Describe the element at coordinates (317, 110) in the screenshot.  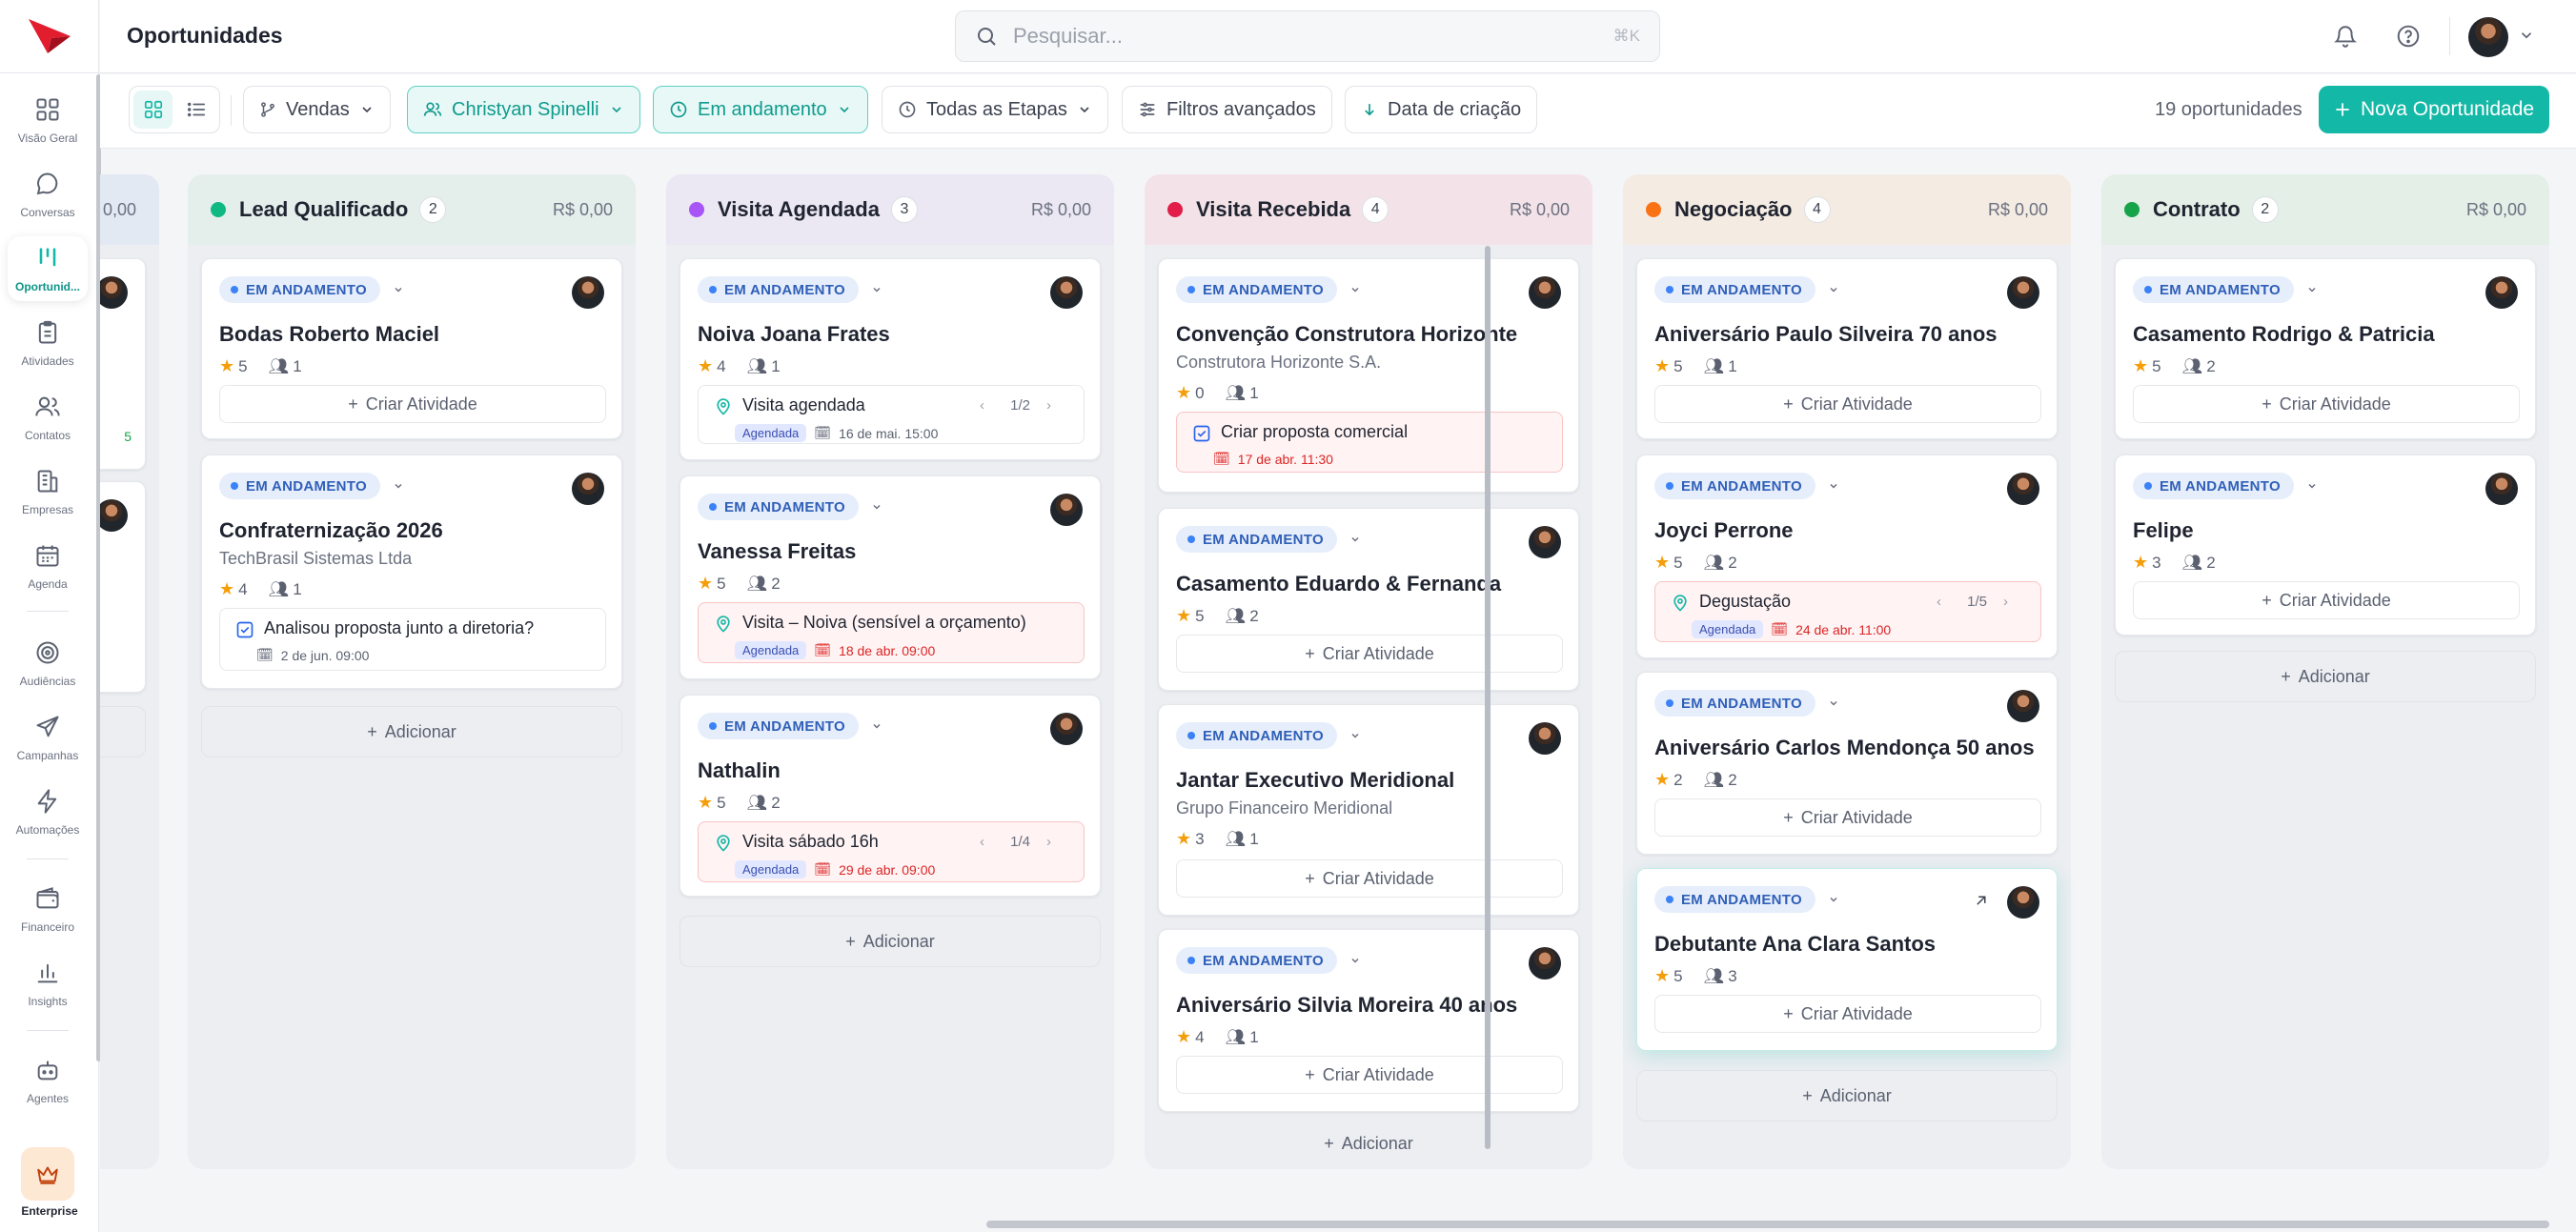
I see `pipeline-select: Vendas` at that location.